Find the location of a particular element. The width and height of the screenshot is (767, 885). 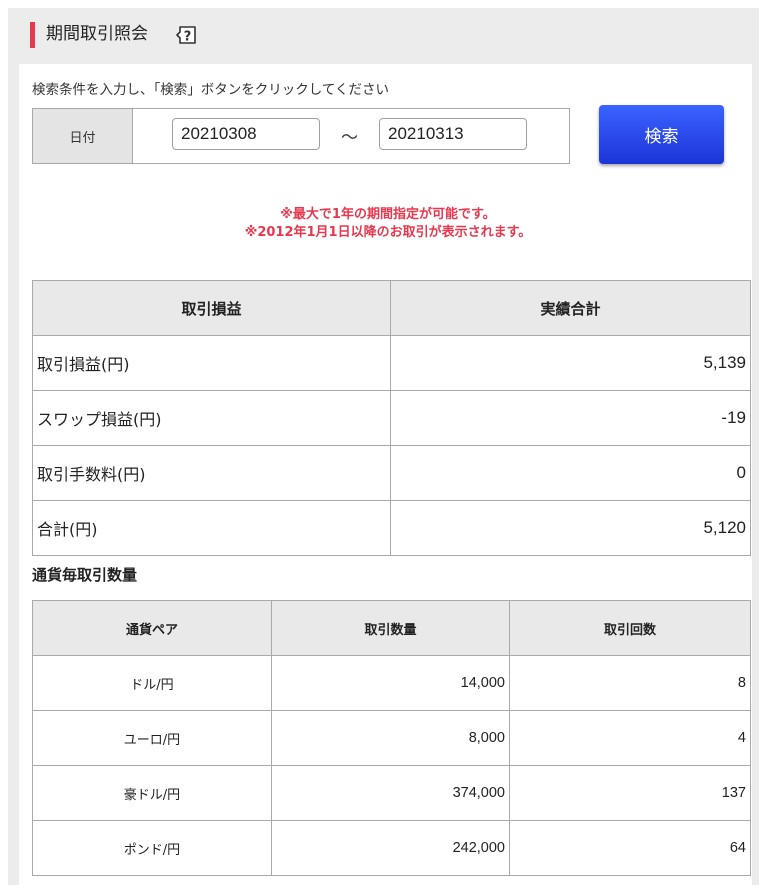

table-row: 取引損益(円) 5,139 is located at coordinates (391, 363).